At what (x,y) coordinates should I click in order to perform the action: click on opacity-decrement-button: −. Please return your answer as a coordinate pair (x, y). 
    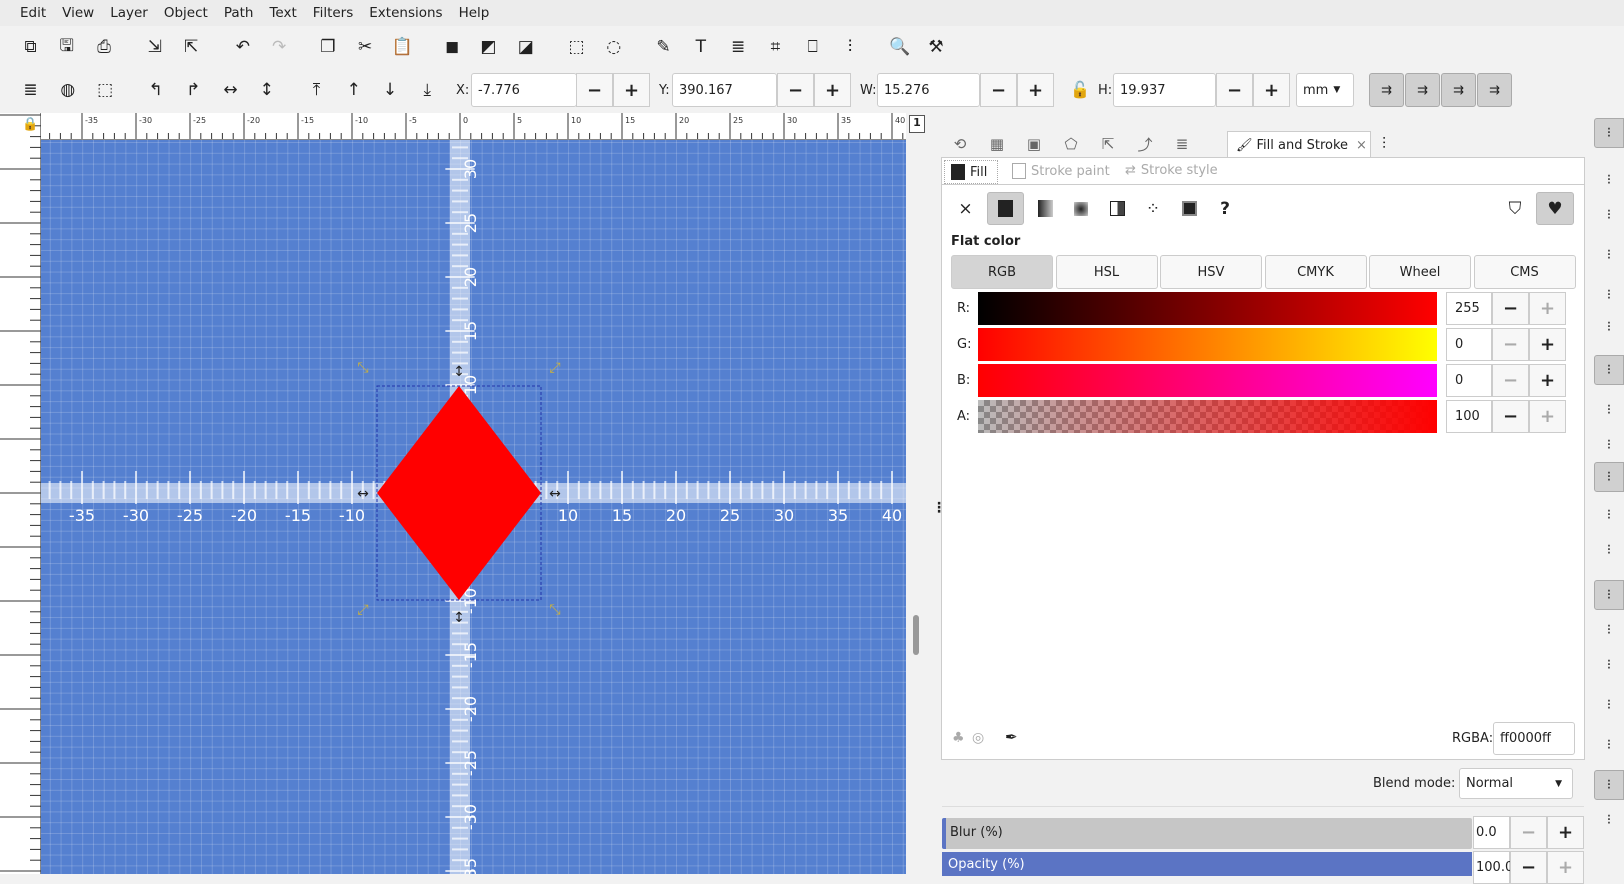
    Looking at the image, I should click on (1528, 867).